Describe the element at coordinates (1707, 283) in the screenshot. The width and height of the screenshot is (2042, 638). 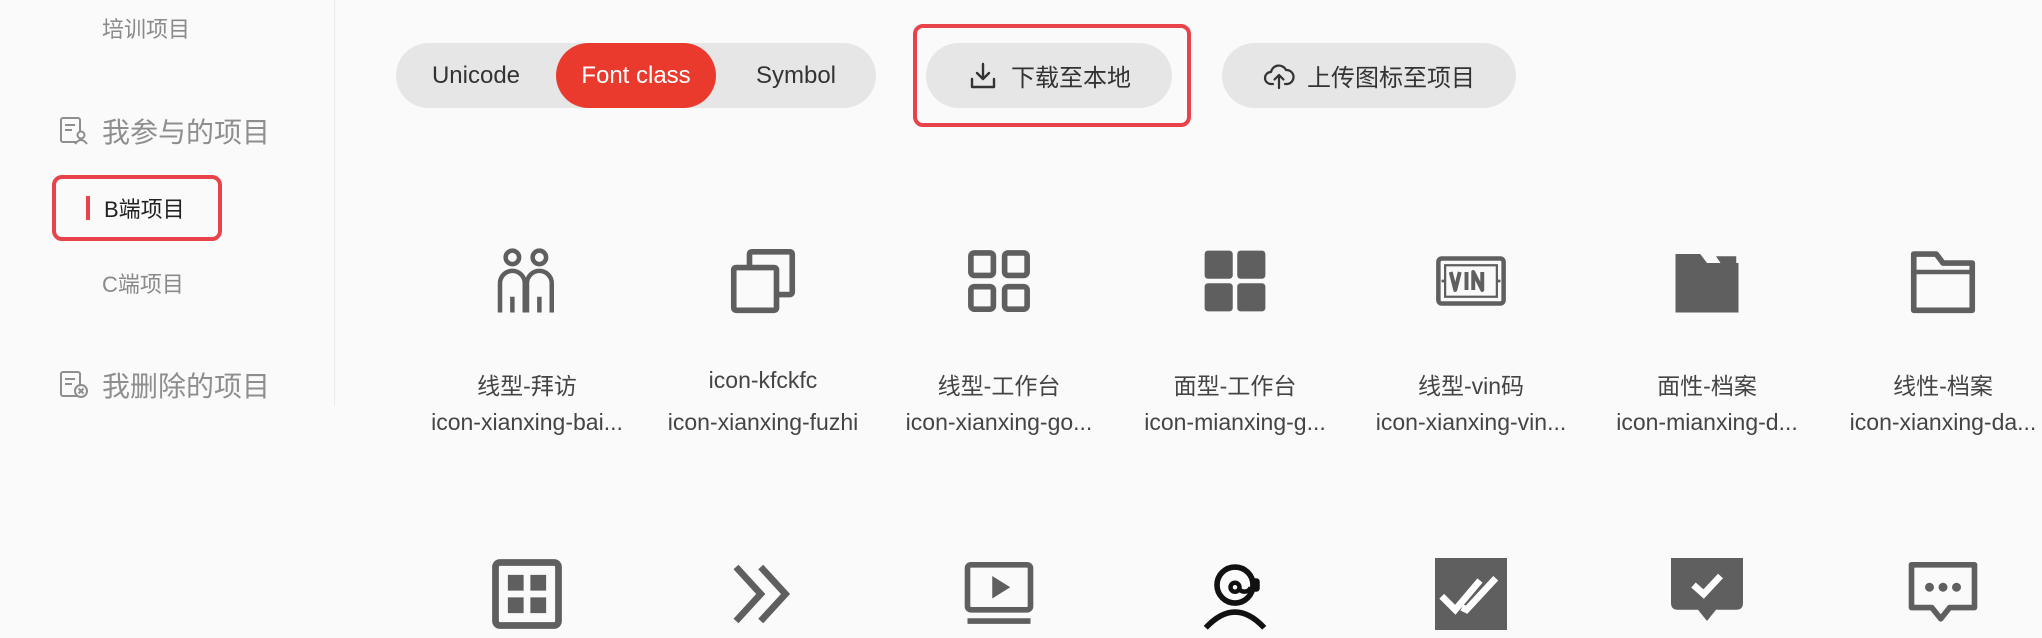
I see `folder-filled-icon` at that location.